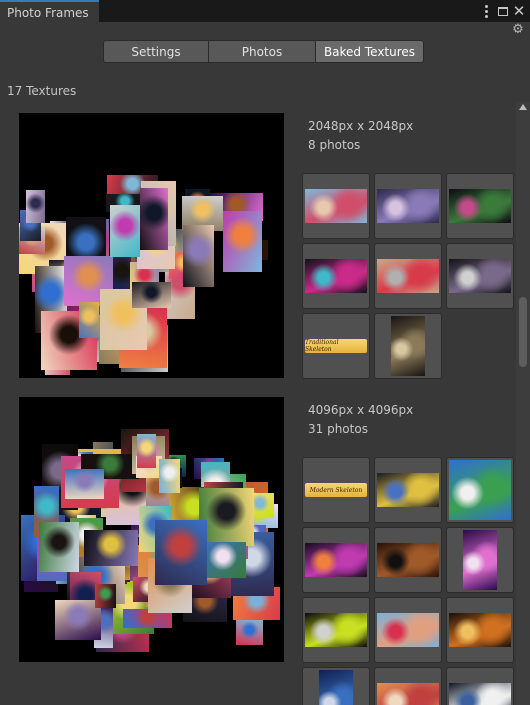 The image size is (530, 705). I want to click on scrollbar-thumb, so click(523, 332).